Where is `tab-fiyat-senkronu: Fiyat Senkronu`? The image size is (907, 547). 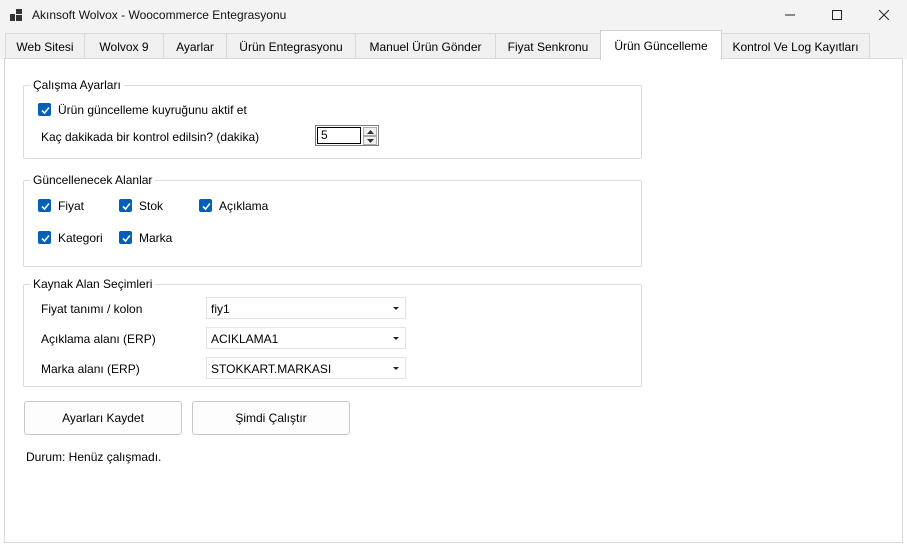 tab-fiyat-senkronu: Fiyat Senkronu is located at coordinates (548, 46).